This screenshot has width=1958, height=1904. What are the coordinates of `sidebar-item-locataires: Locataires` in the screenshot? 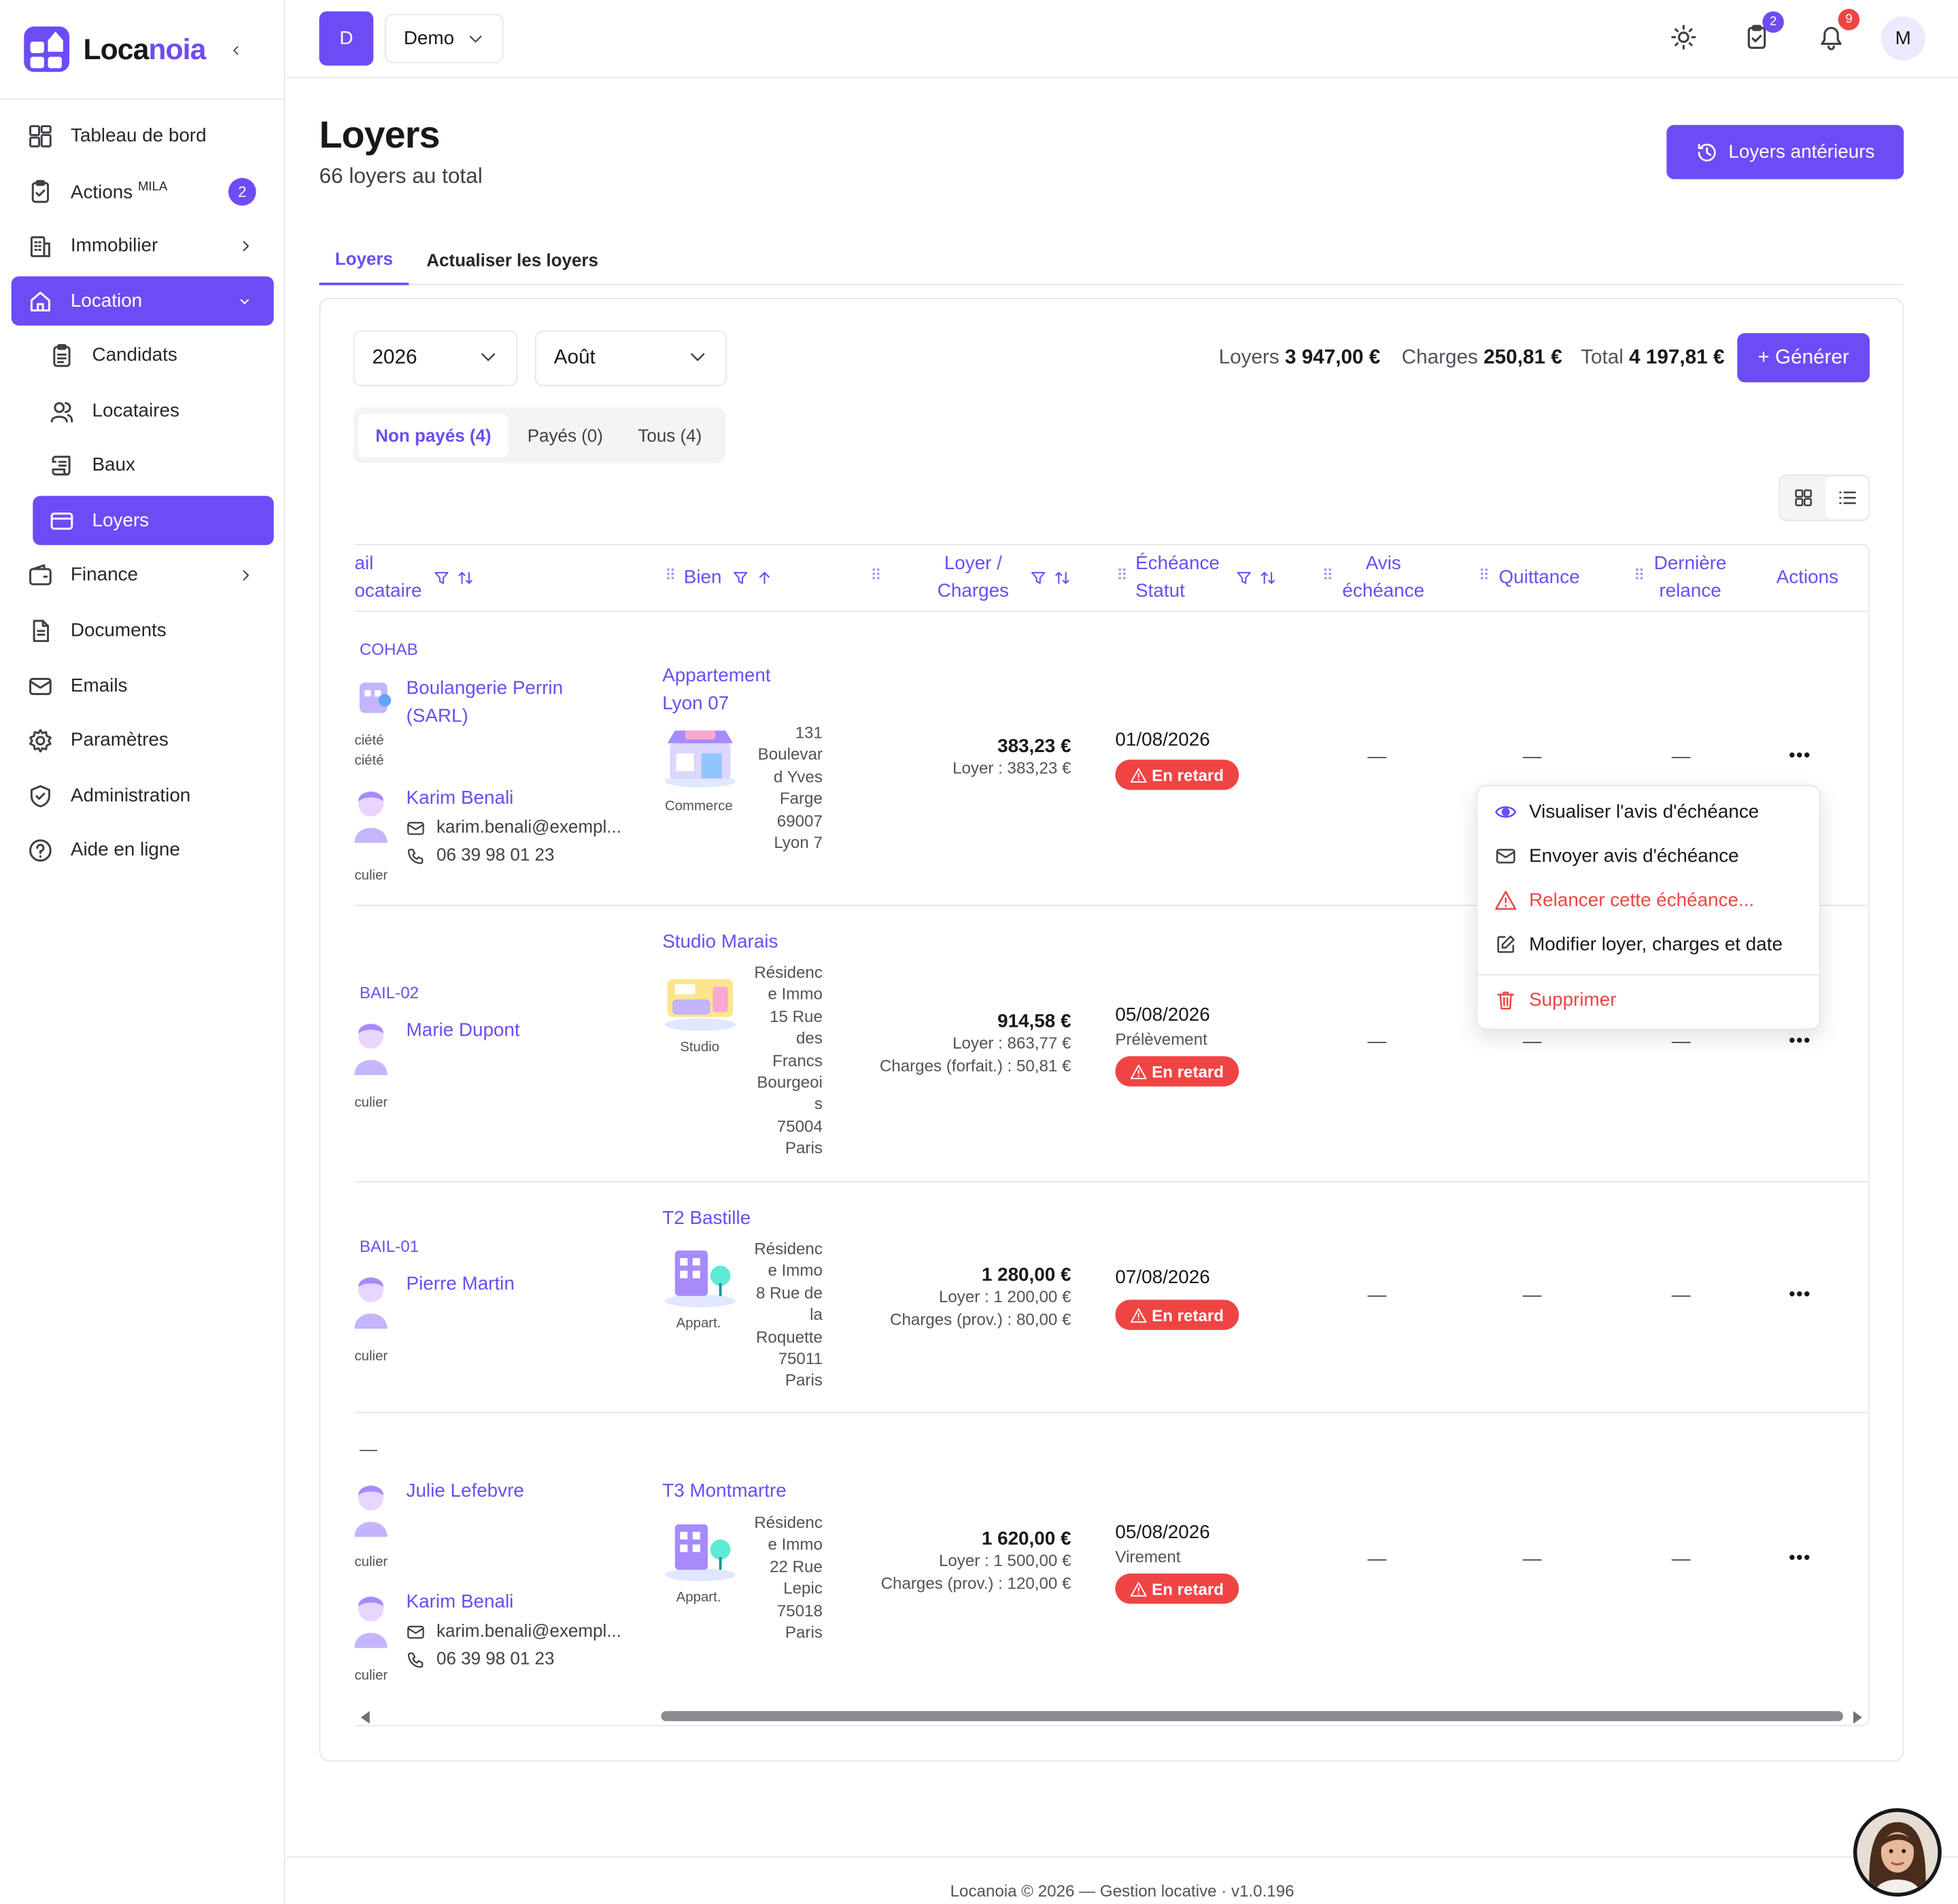 It's located at (153, 411).